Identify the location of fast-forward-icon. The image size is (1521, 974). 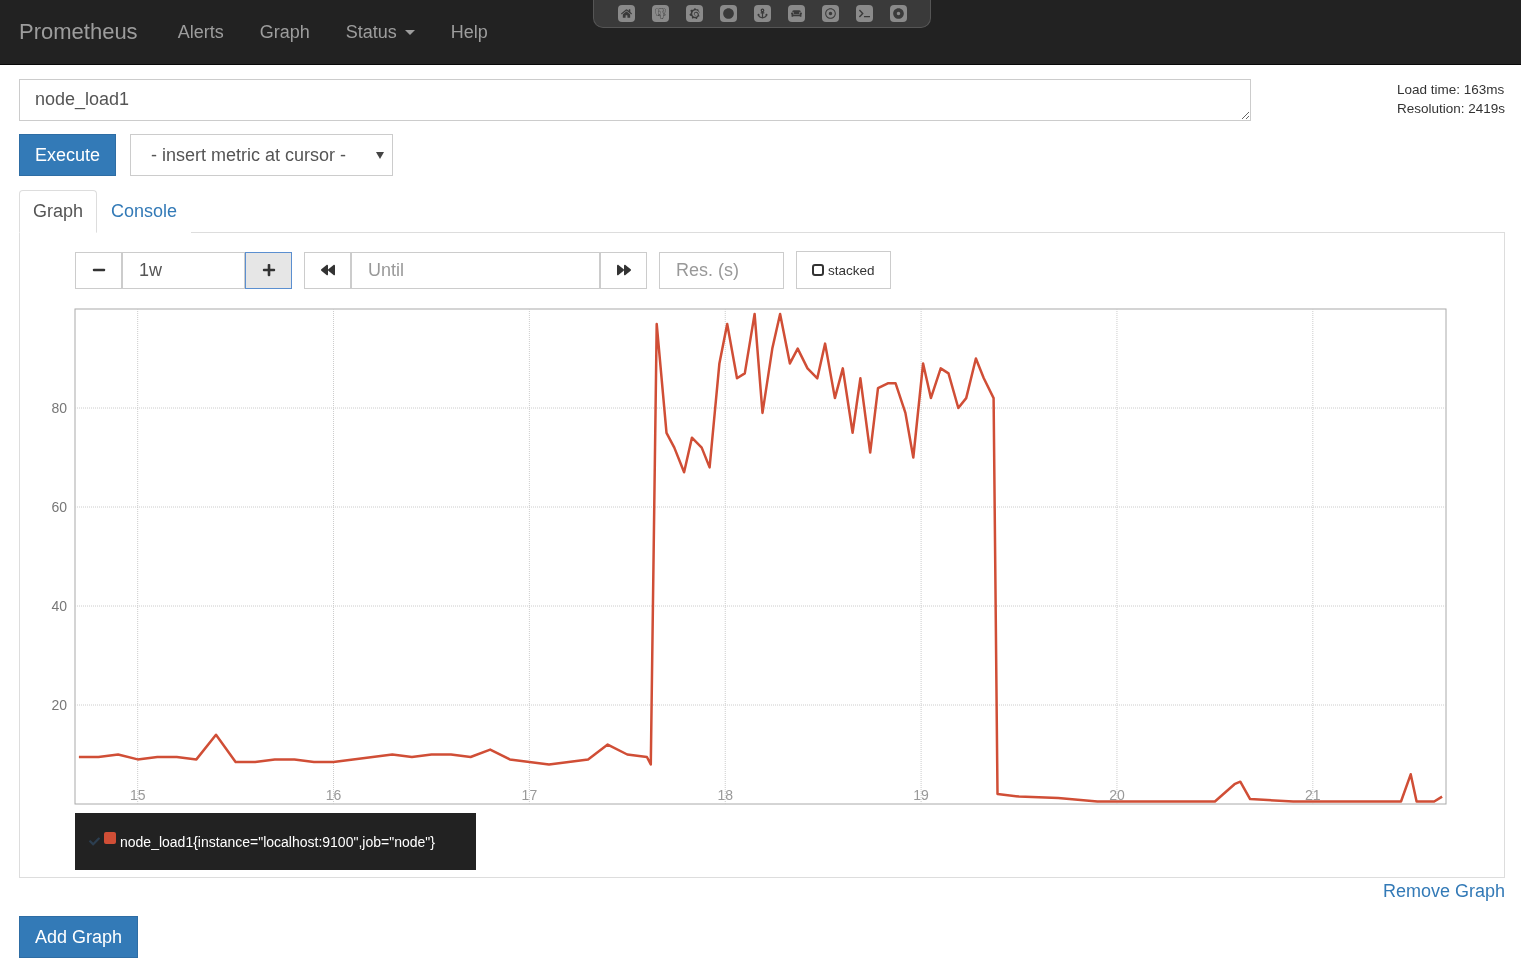
(623, 270).